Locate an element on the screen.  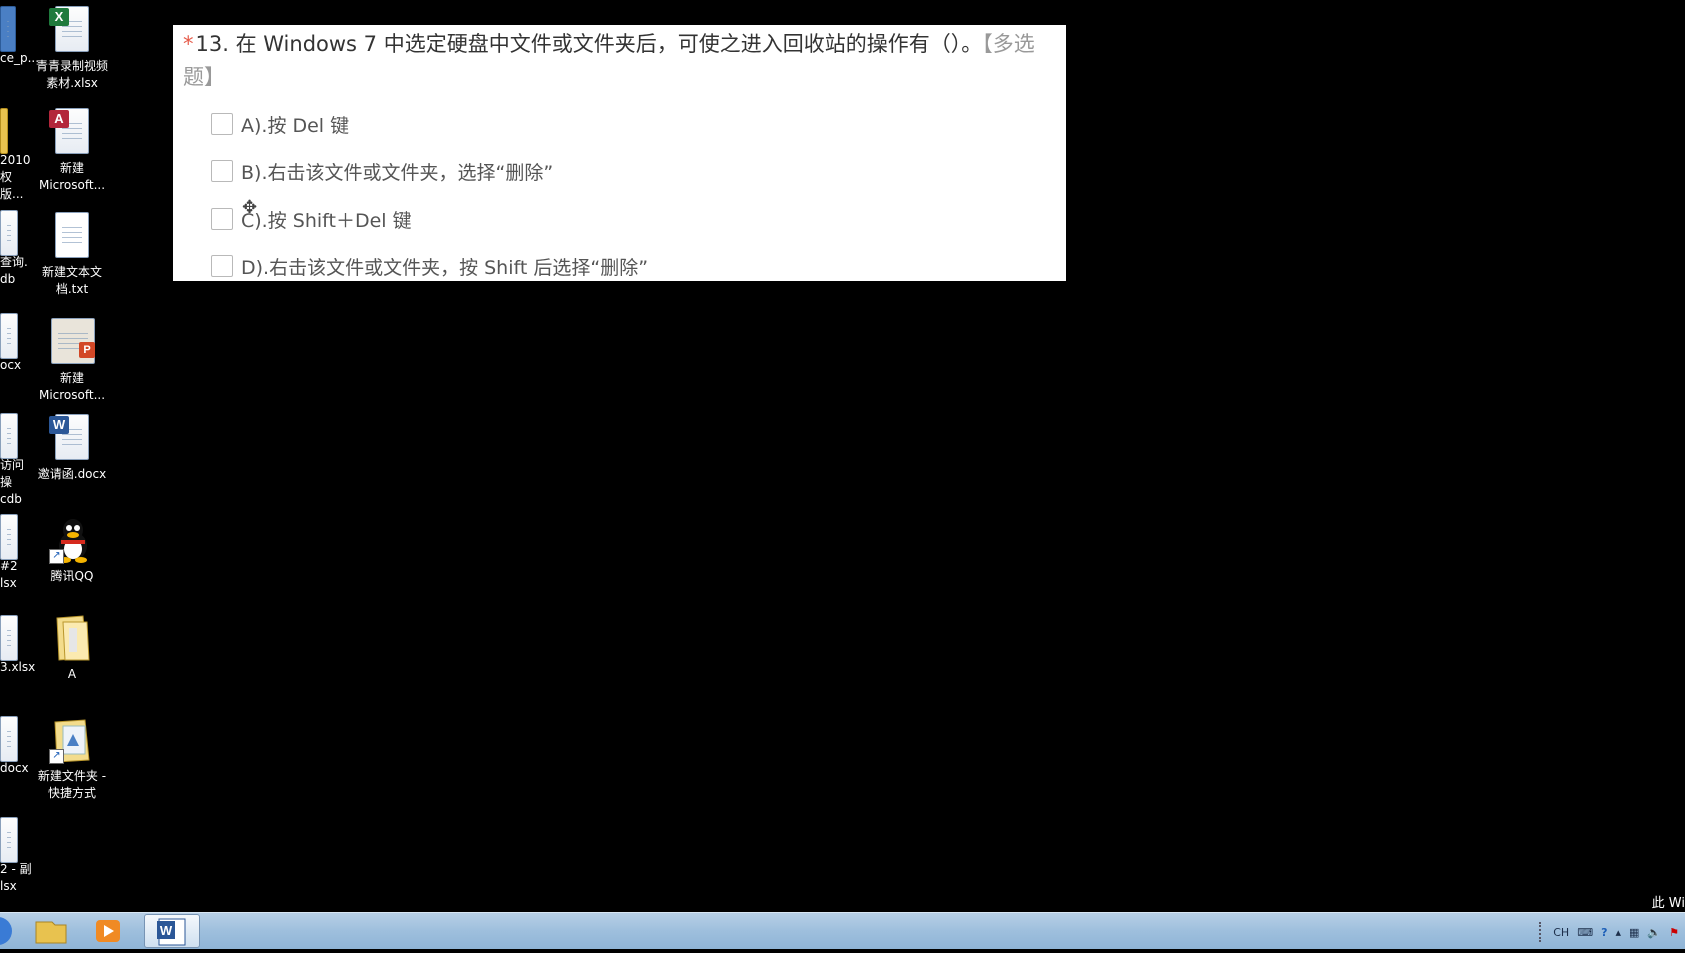
option-label: C).按 Shift＋Del 键 is located at coordinates (326, 220).